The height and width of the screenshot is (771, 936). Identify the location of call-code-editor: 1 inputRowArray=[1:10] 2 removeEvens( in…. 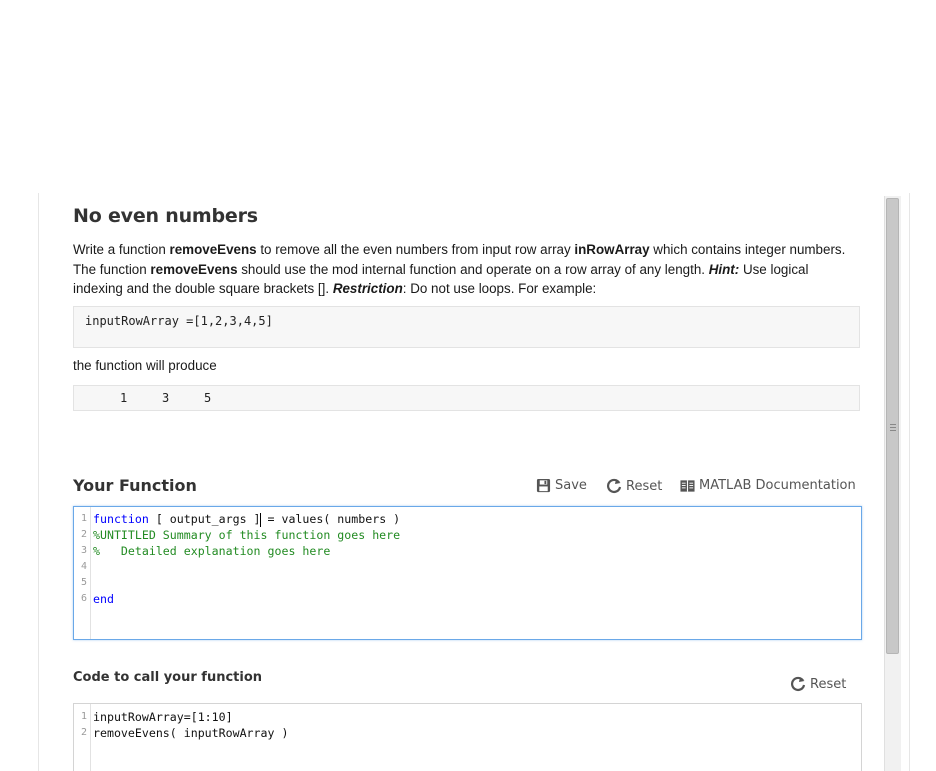
(467, 737).